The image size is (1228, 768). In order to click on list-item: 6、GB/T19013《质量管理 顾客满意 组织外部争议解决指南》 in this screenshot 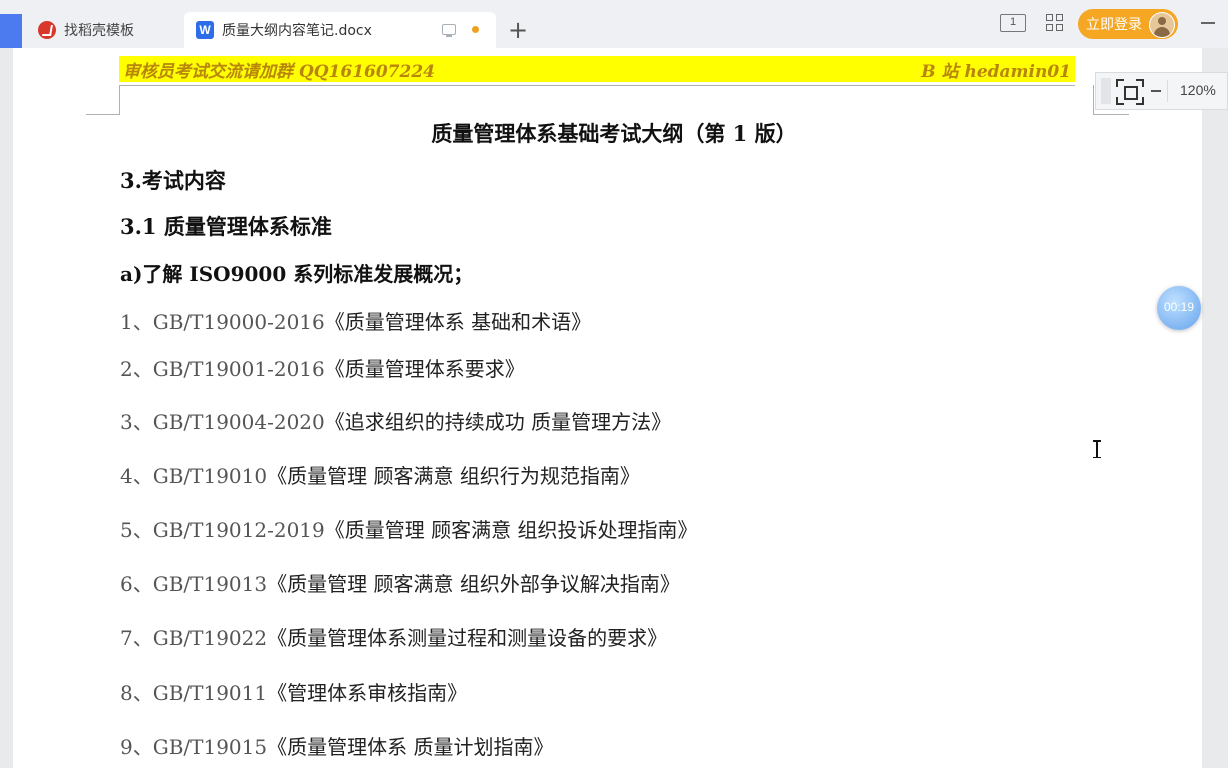, I will do `click(400, 582)`.